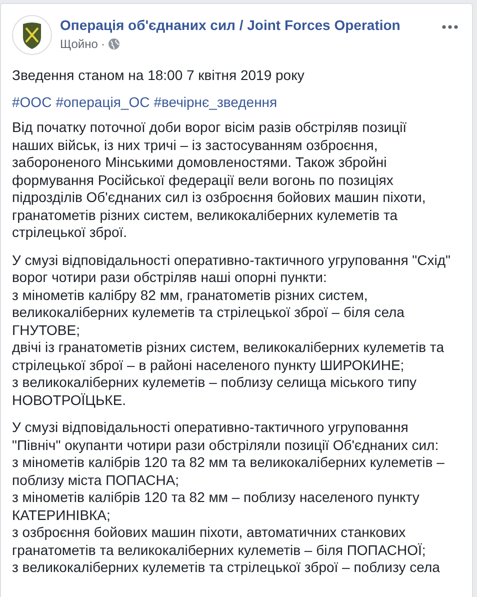 The image size is (477, 597). What do you see at coordinates (228, 356) in the screenshot?
I see `post-text-line: двічі із гранатометів різних систем, великокаліберних кулеметів та стрілецької зброї – в районі населеного пункту ШИРОКИНЕ;` at bounding box center [228, 356].